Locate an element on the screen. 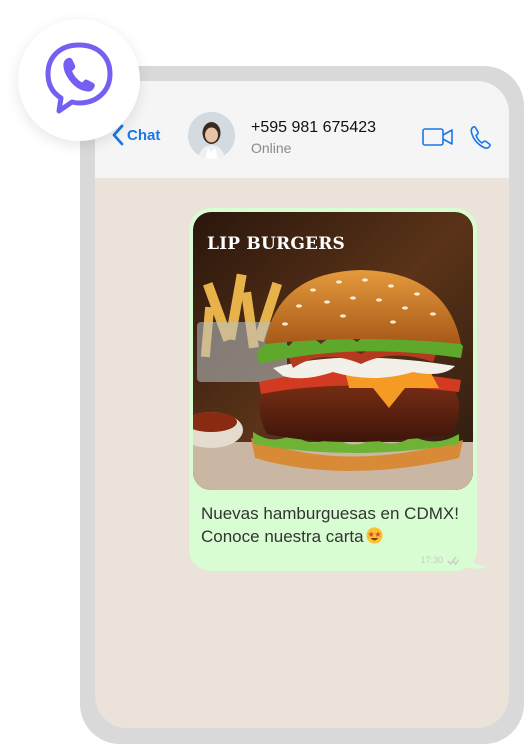 Image resolution: width=530 pixels, height=744 pixels. phone-icon is located at coordinates (480, 137).